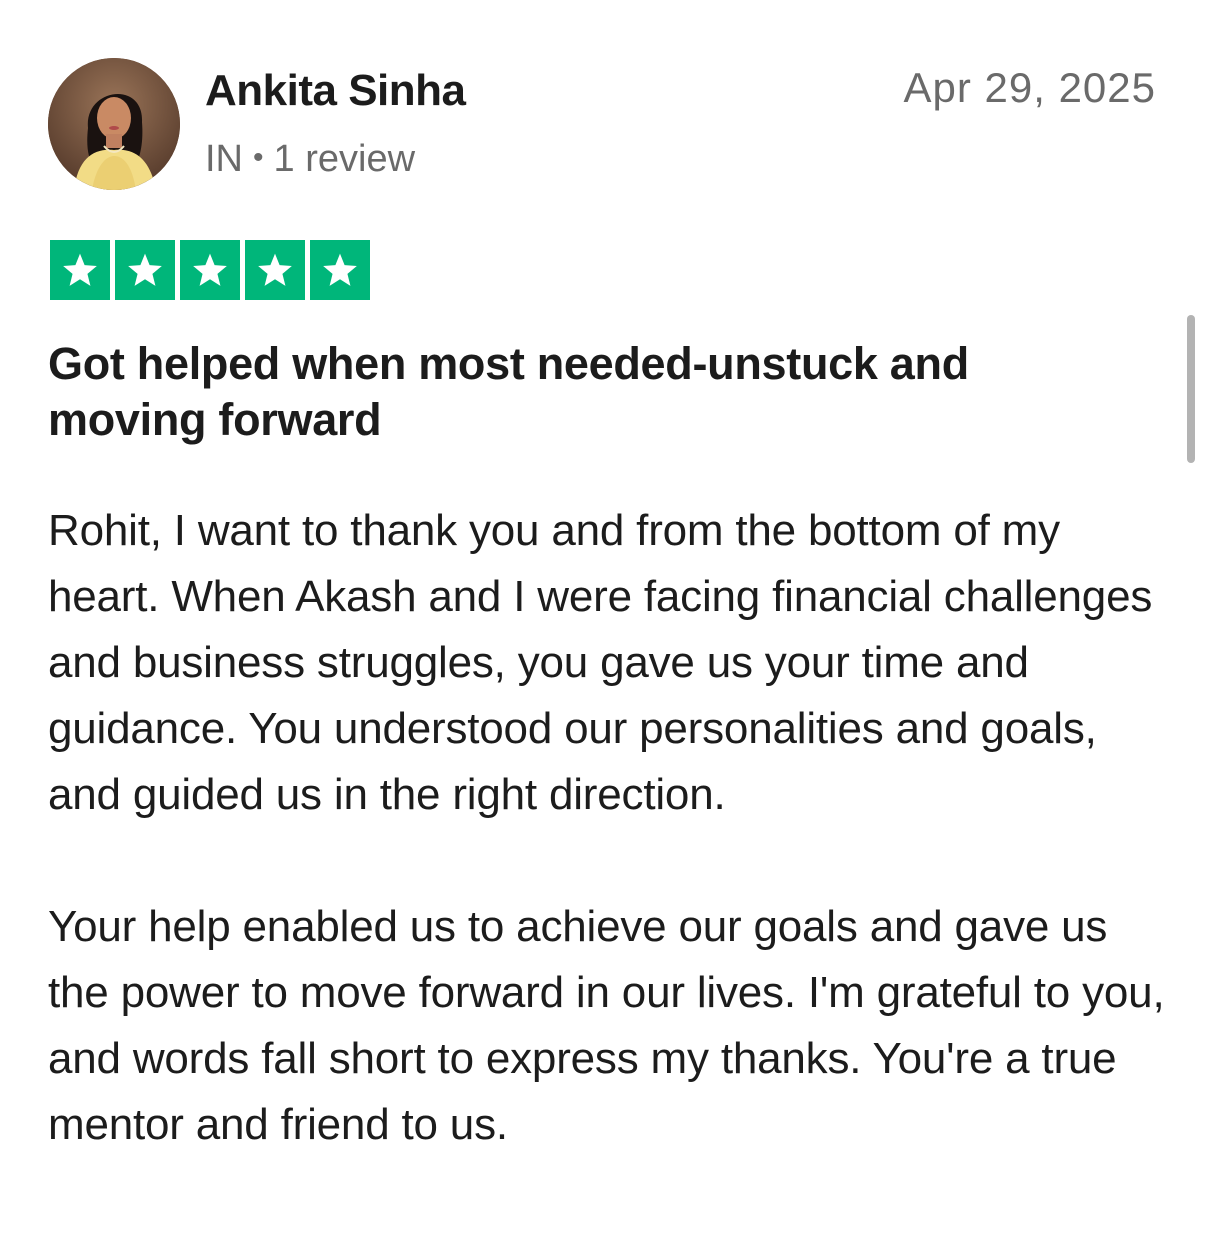  Describe the element at coordinates (335, 91) in the screenshot. I see `reviewer-name: Ankita Sinha` at that location.